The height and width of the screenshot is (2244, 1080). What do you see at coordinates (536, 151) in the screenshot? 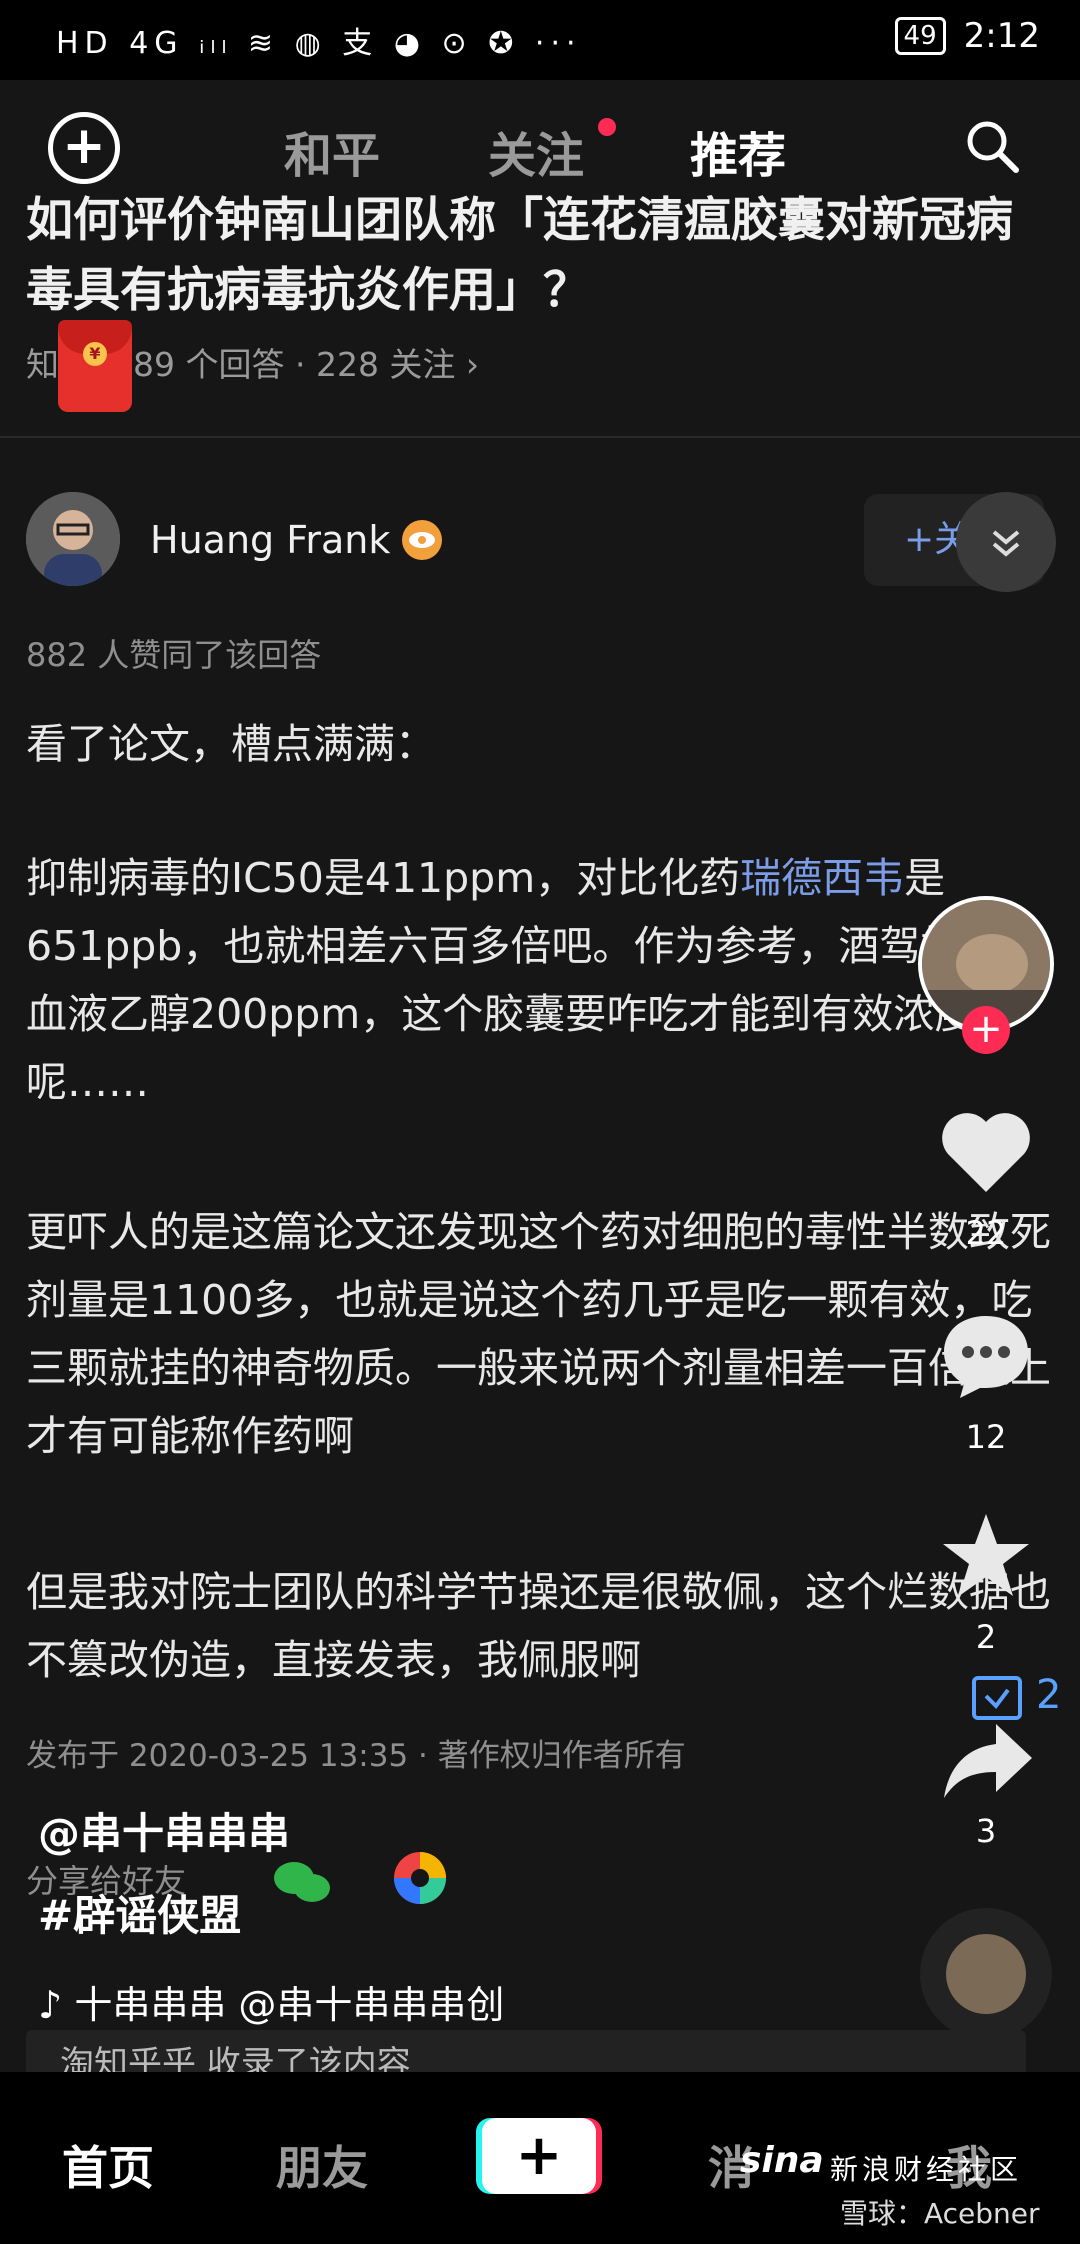
I see `tab-following: 关注` at bounding box center [536, 151].